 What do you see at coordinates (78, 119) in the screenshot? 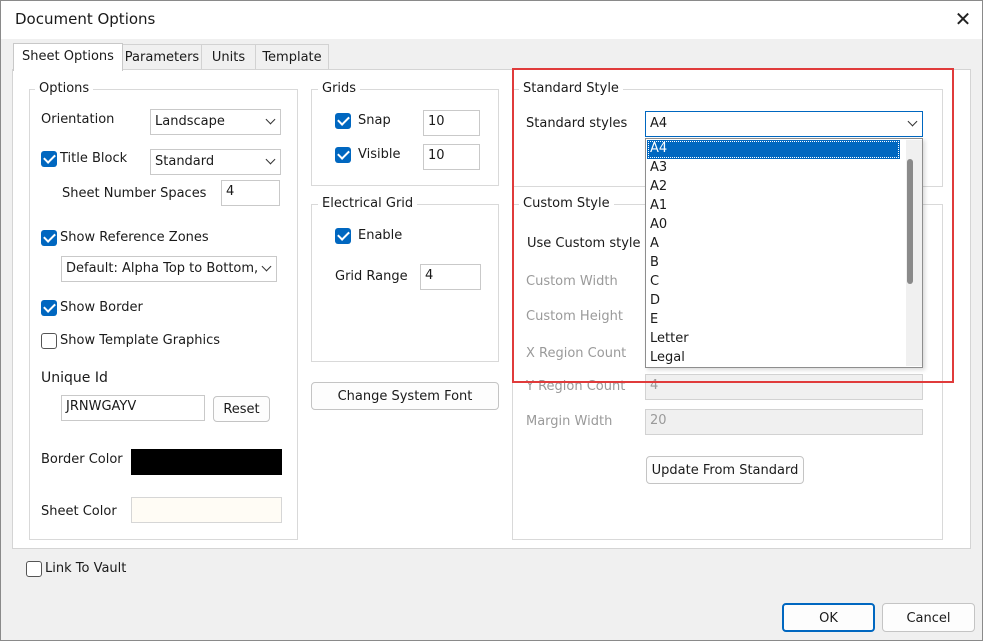
I see `orientation-label: Orientation` at bounding box center [78, 119].